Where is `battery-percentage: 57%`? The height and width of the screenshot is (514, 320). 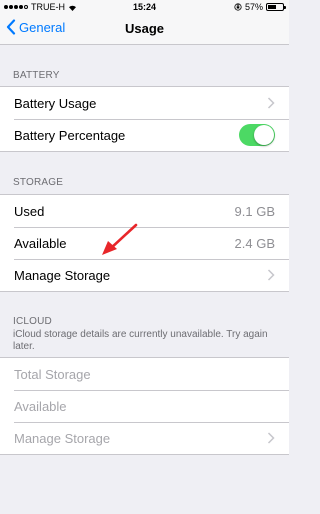
battery-percentage: 57% is located at coordinates (253, 7).